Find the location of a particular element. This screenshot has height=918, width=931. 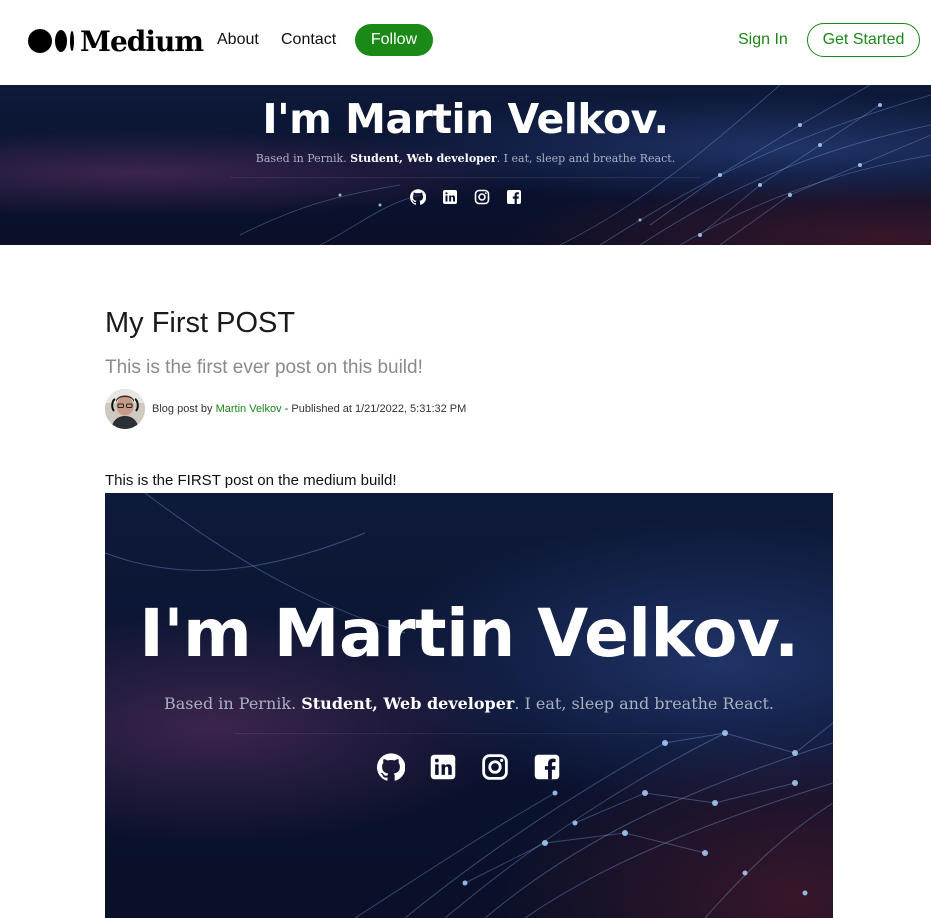

logo-text: Medium is located at coordinates (142, 41).